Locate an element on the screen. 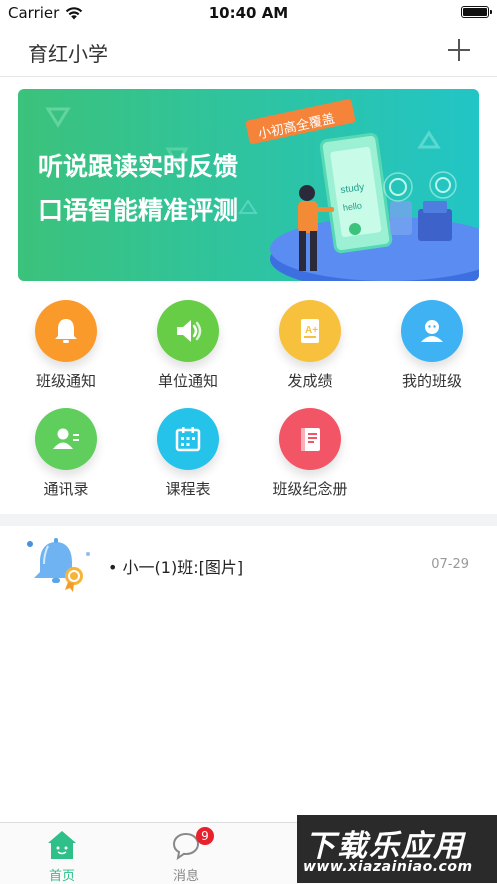  svg-text: A+ is located at coordinates (311, 330).